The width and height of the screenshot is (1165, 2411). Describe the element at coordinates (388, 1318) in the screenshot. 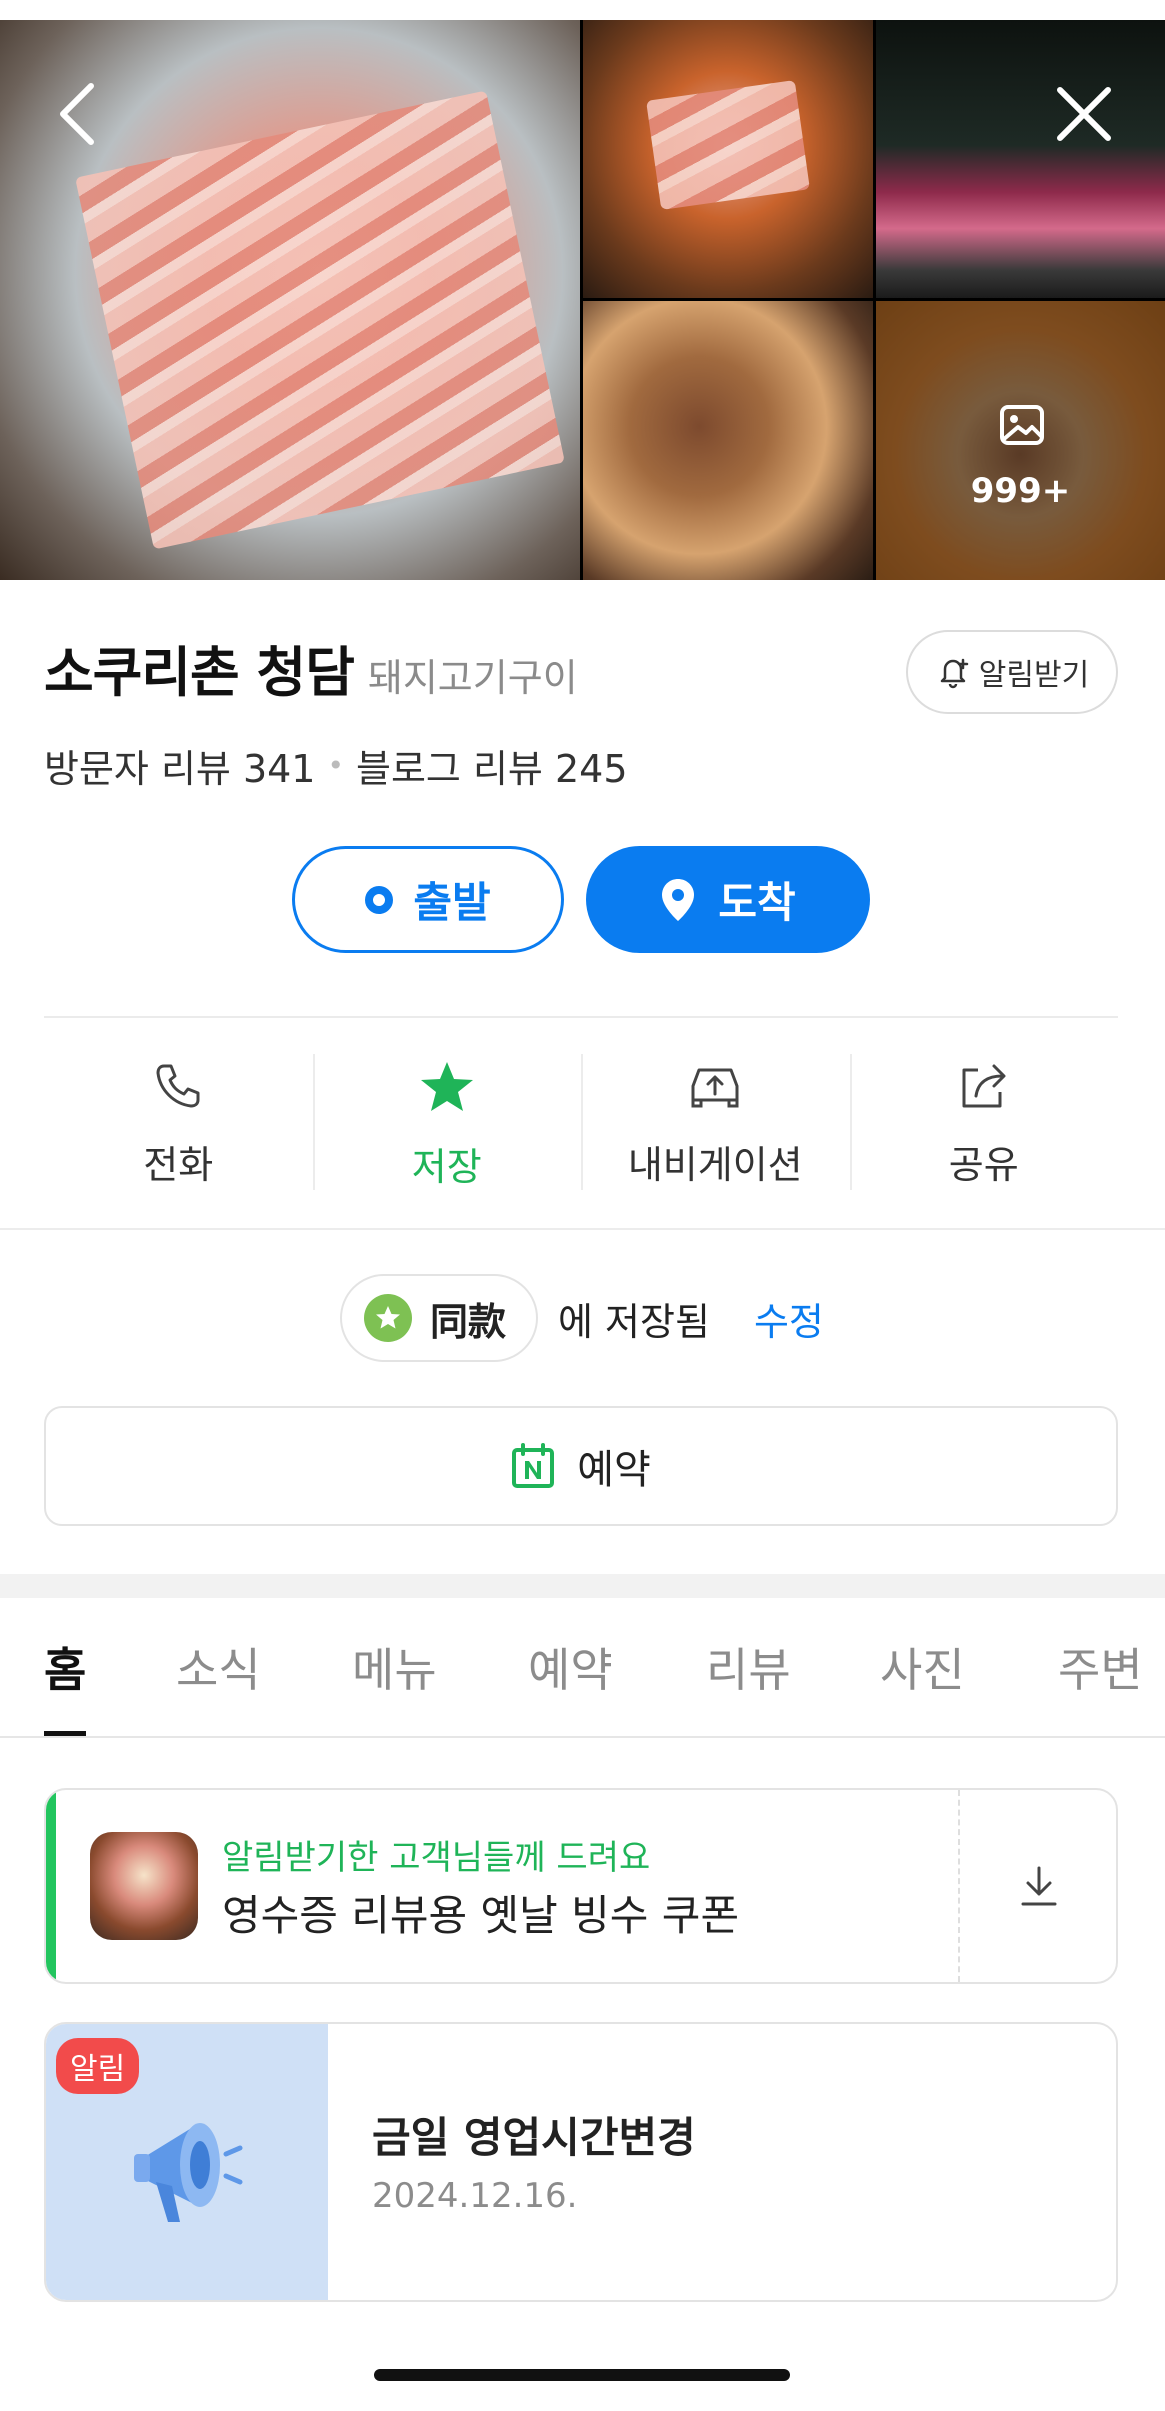

I see `folder-star-icon` at that location.